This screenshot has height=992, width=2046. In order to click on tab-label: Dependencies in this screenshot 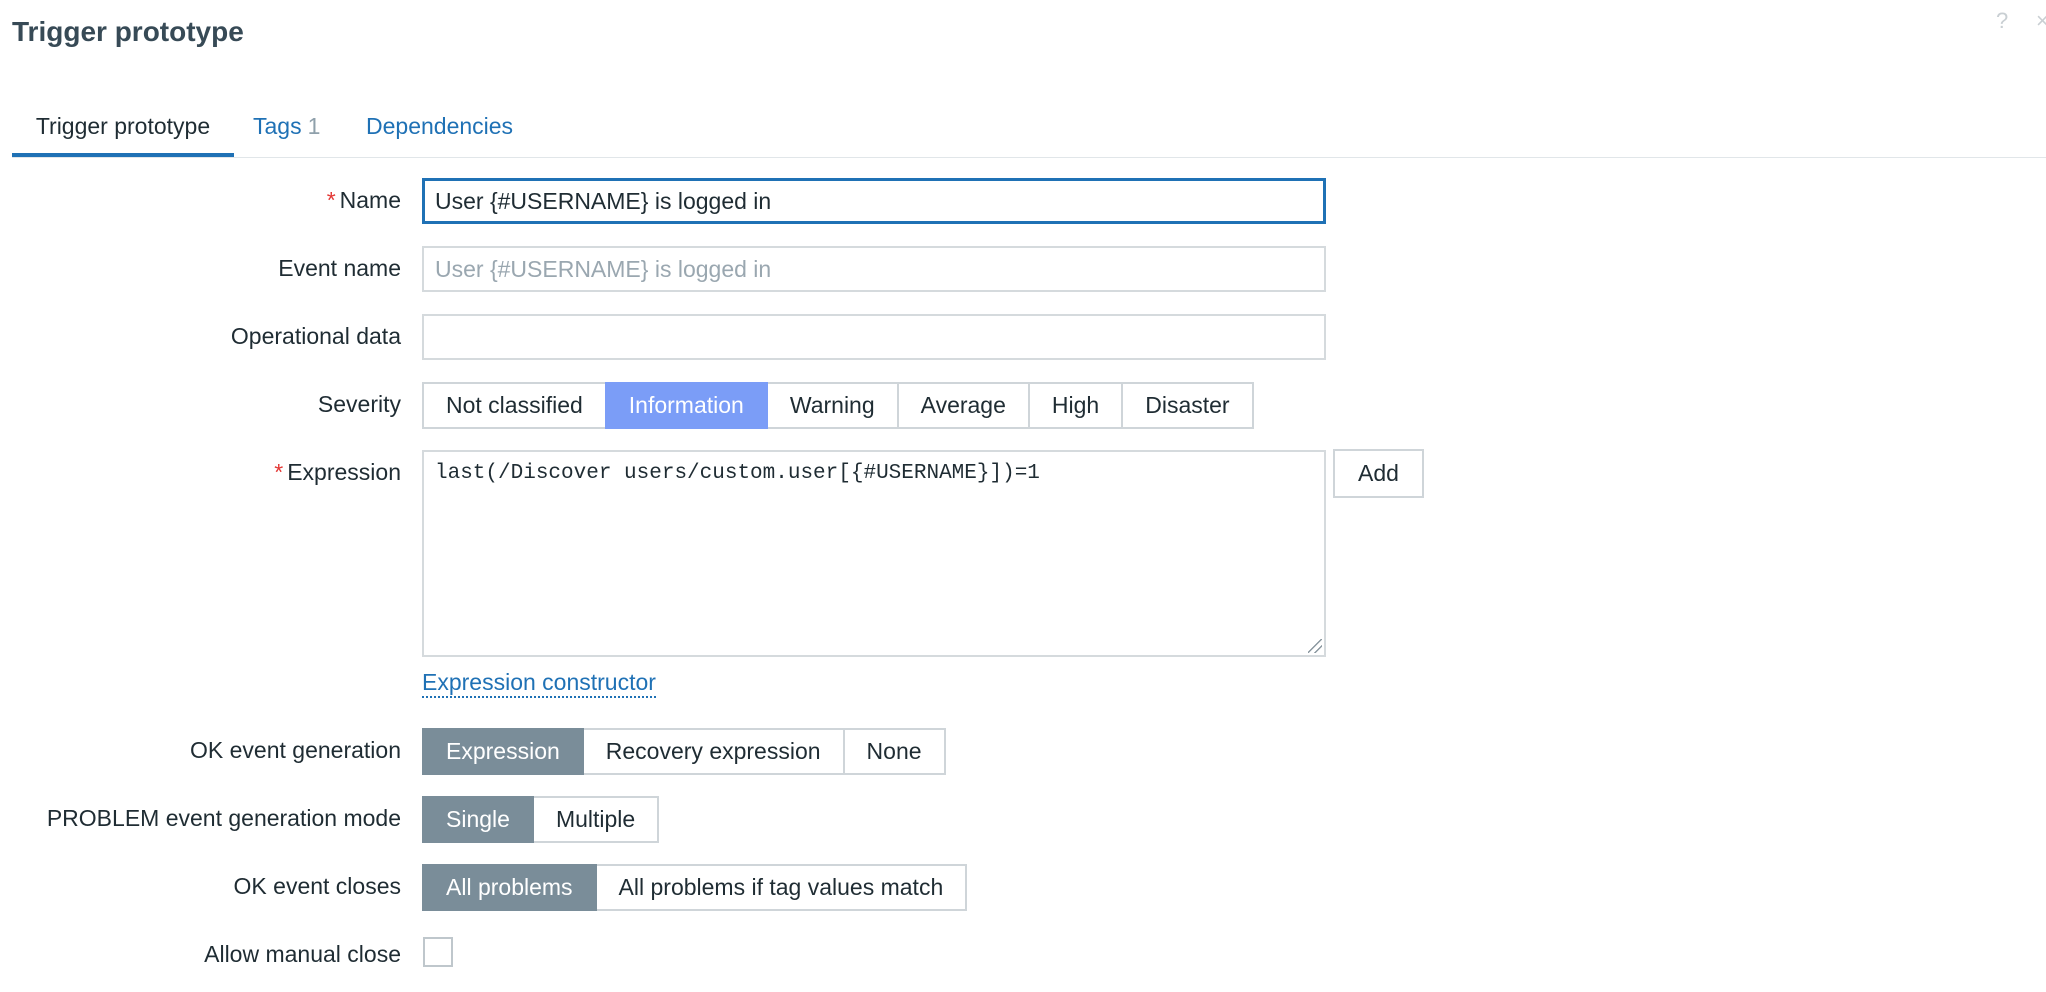, I will do `click(440, 126)`.